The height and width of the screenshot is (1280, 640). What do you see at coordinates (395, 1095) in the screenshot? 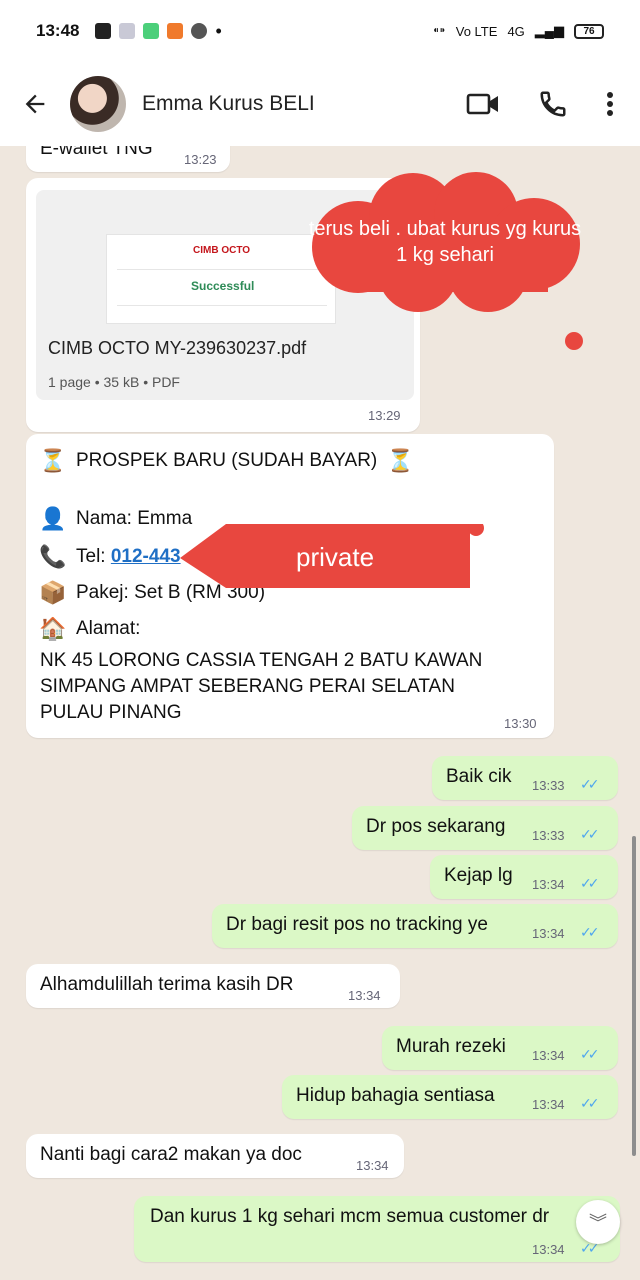
I see `message-text: Hidup bahagia sentiasa` at bounding box center [395, 1095].